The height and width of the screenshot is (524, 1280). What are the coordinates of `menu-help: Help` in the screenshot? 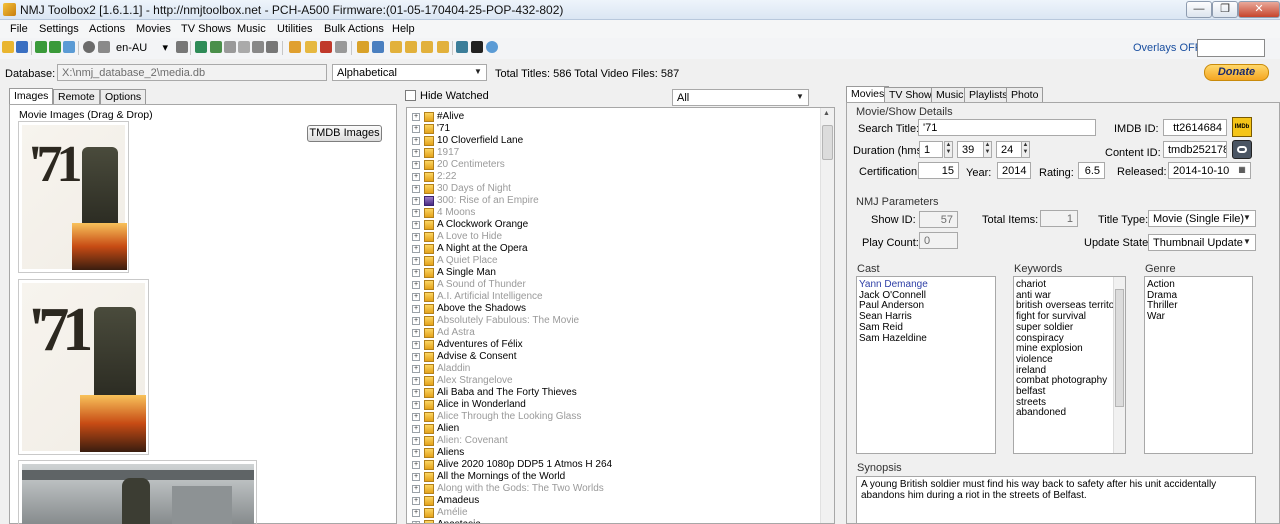 It's located at (403, 29).